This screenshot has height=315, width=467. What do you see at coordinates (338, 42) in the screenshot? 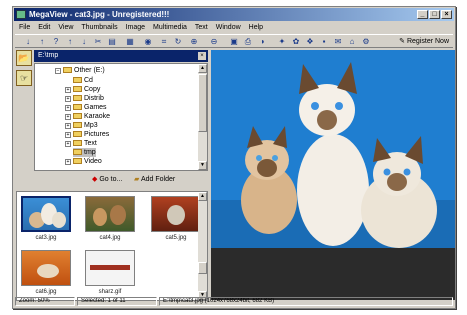
I see `mail-icon: ✉` at bounding box center [338, 42].